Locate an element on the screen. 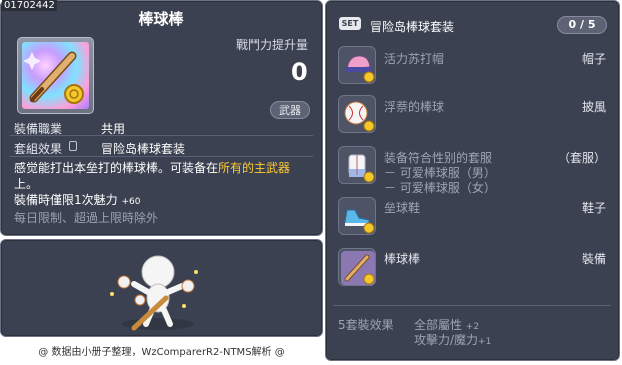 This screenshot has width=622, height=365. power-value: 0 is located at coordinates (299, 72).